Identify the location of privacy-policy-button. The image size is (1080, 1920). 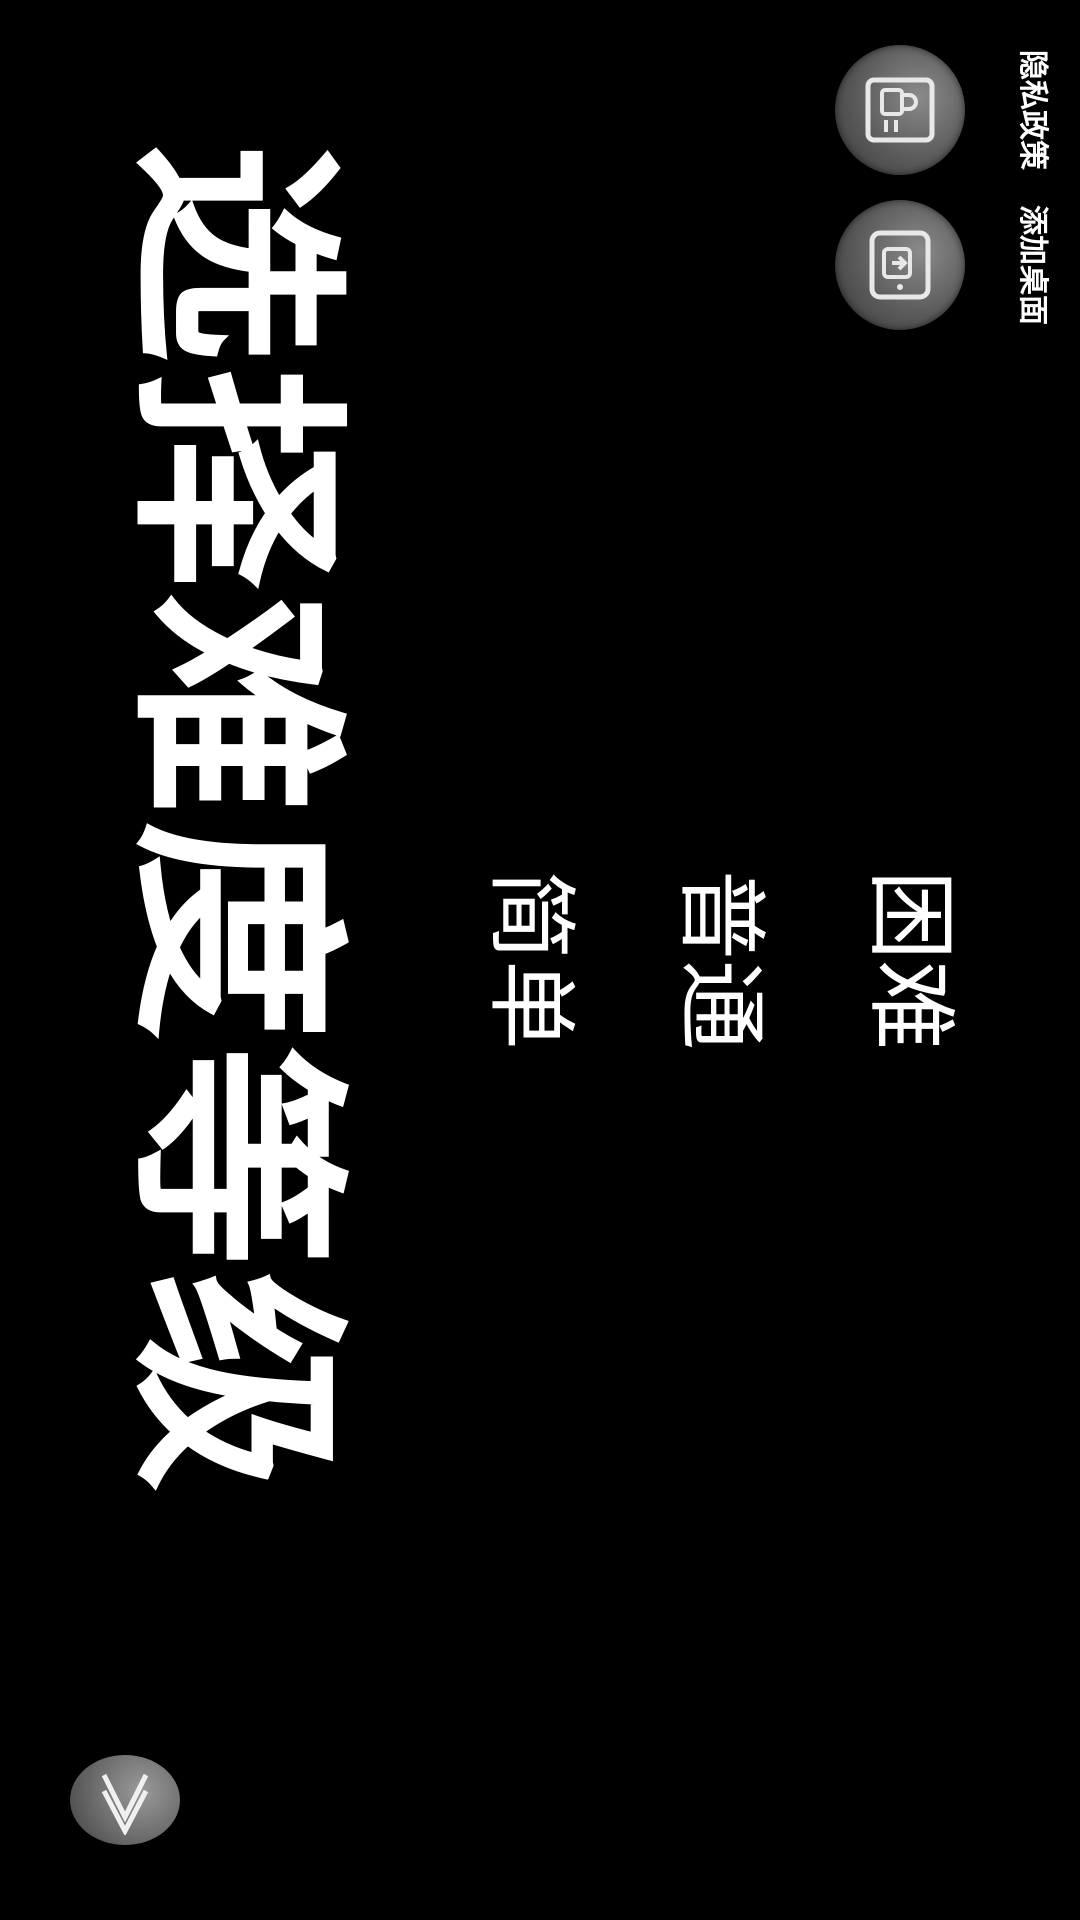
(900, 110).